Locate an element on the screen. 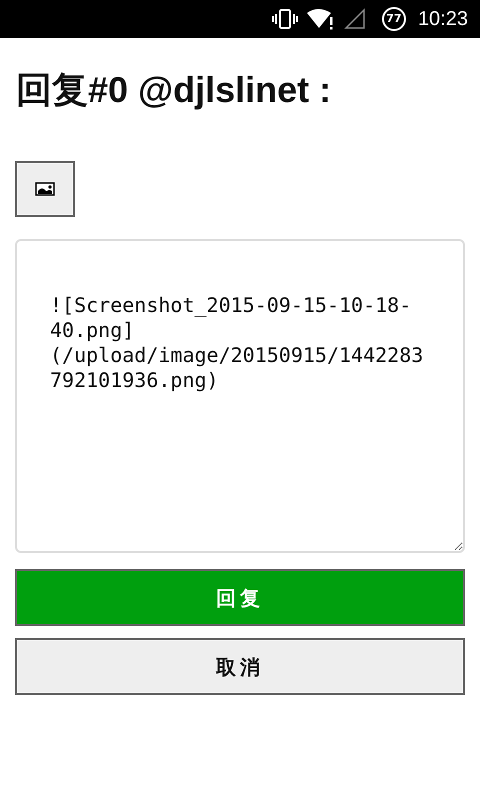  insert-image-button is located at coordinates (45, 189).